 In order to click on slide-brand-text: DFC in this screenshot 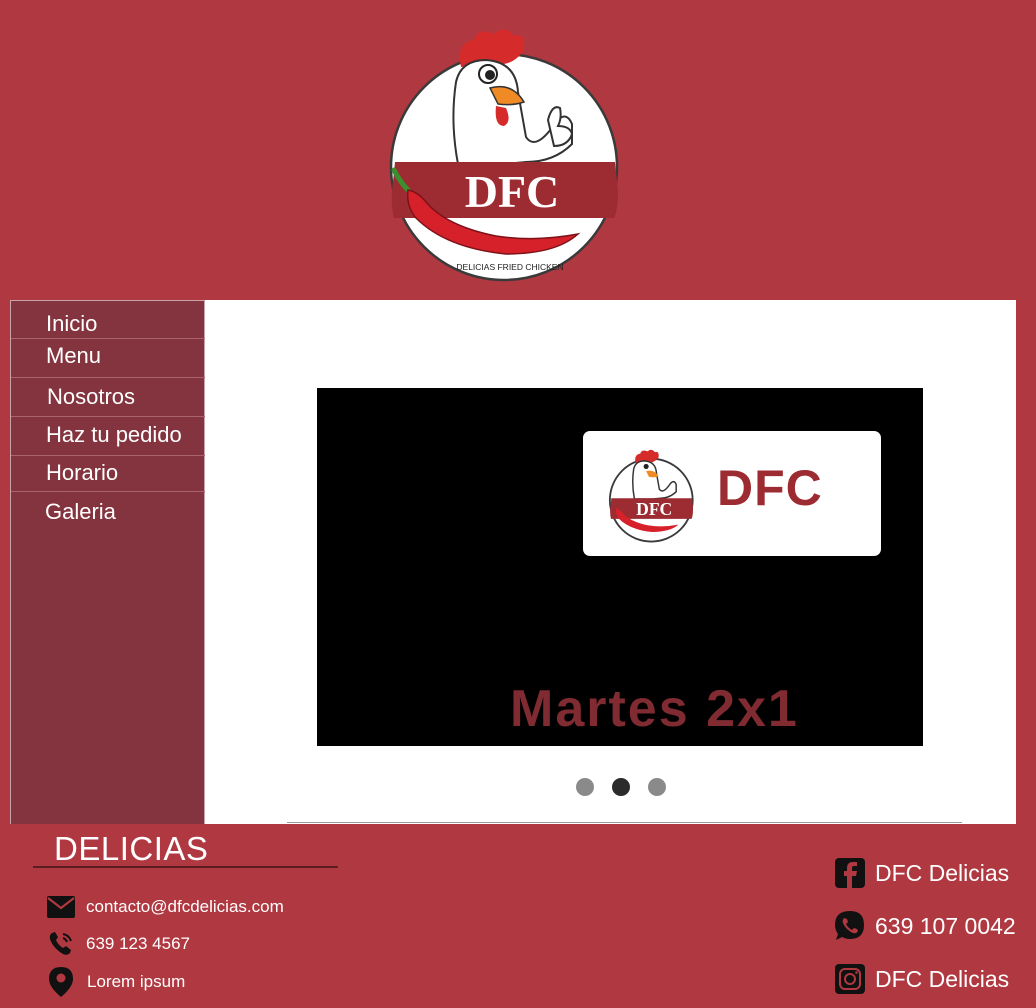, I will do `click(770, 488)`.